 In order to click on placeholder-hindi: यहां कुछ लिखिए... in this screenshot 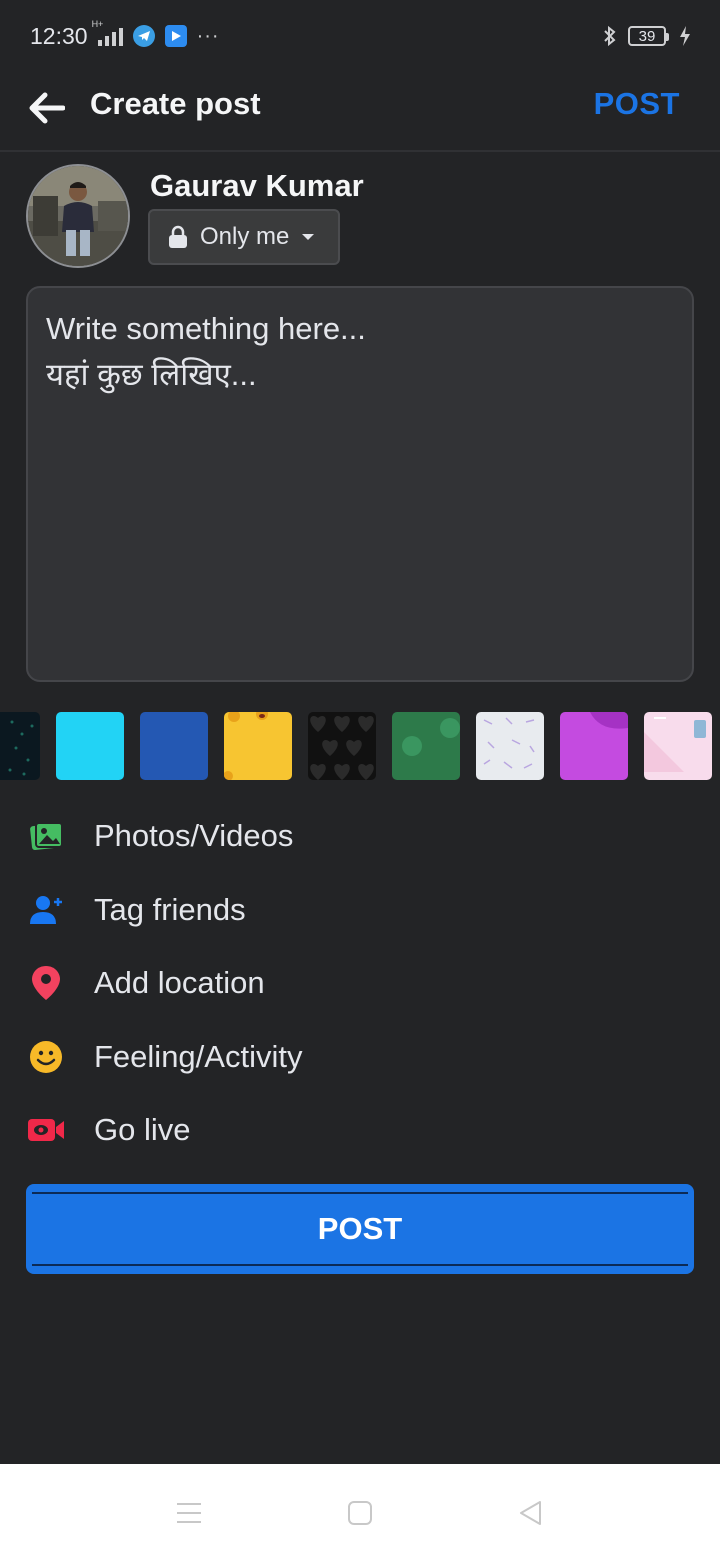, I will do `click(151, 374)`.